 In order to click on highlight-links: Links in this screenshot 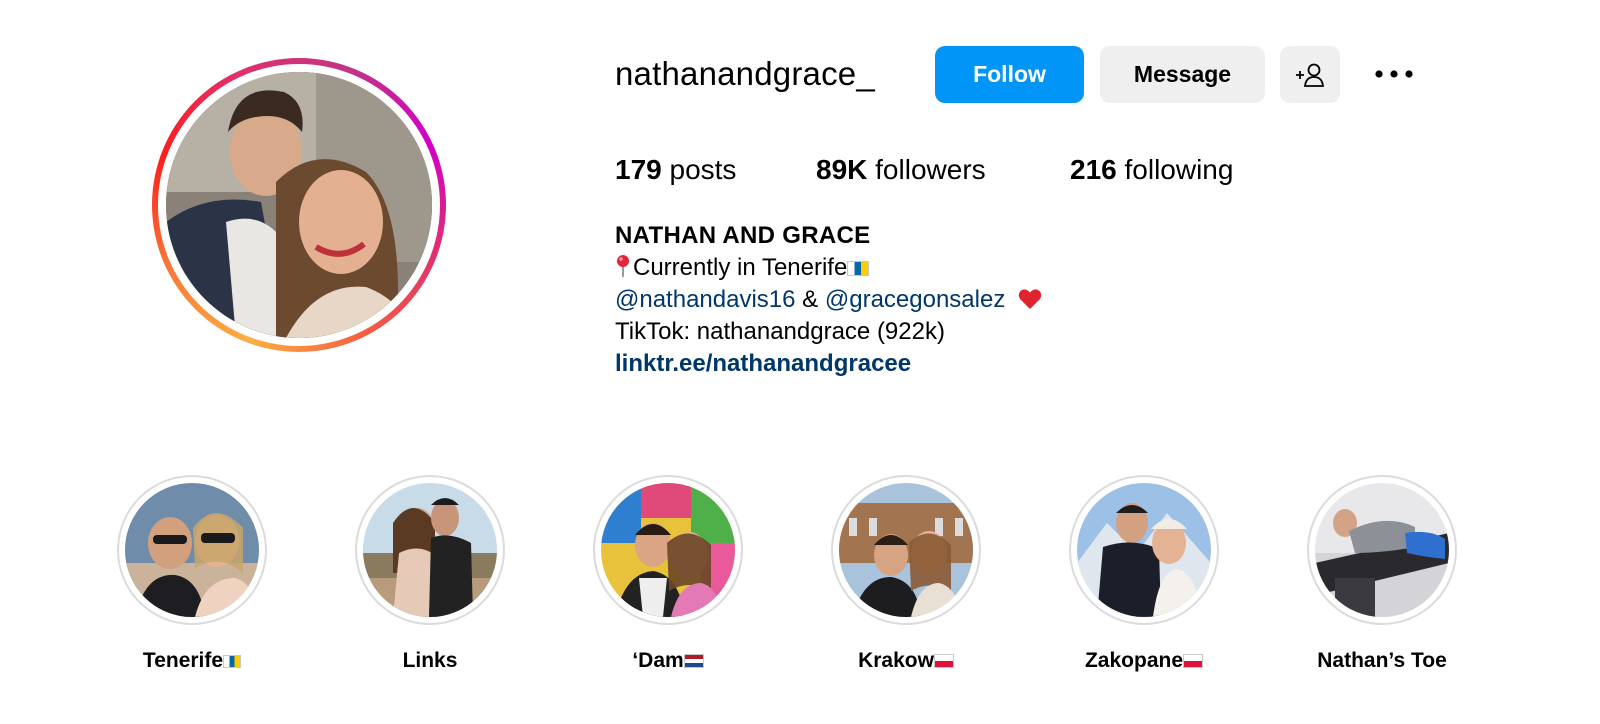, I will do `click(430, 575)`.